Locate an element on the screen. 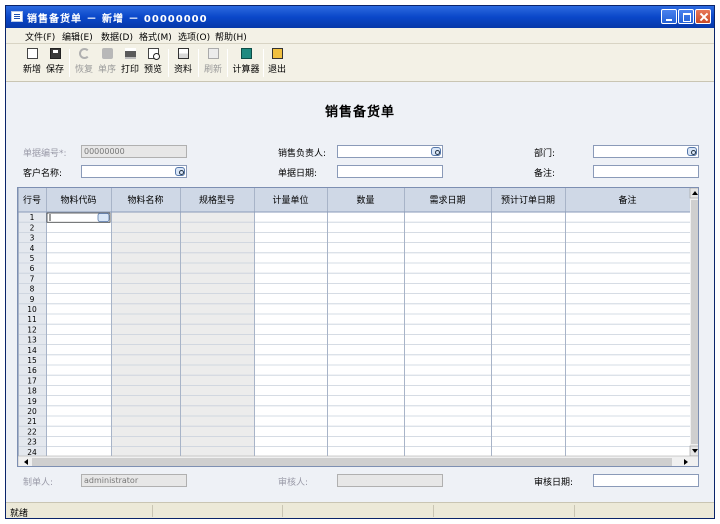  remark-field is located at coordinates (646, 171).